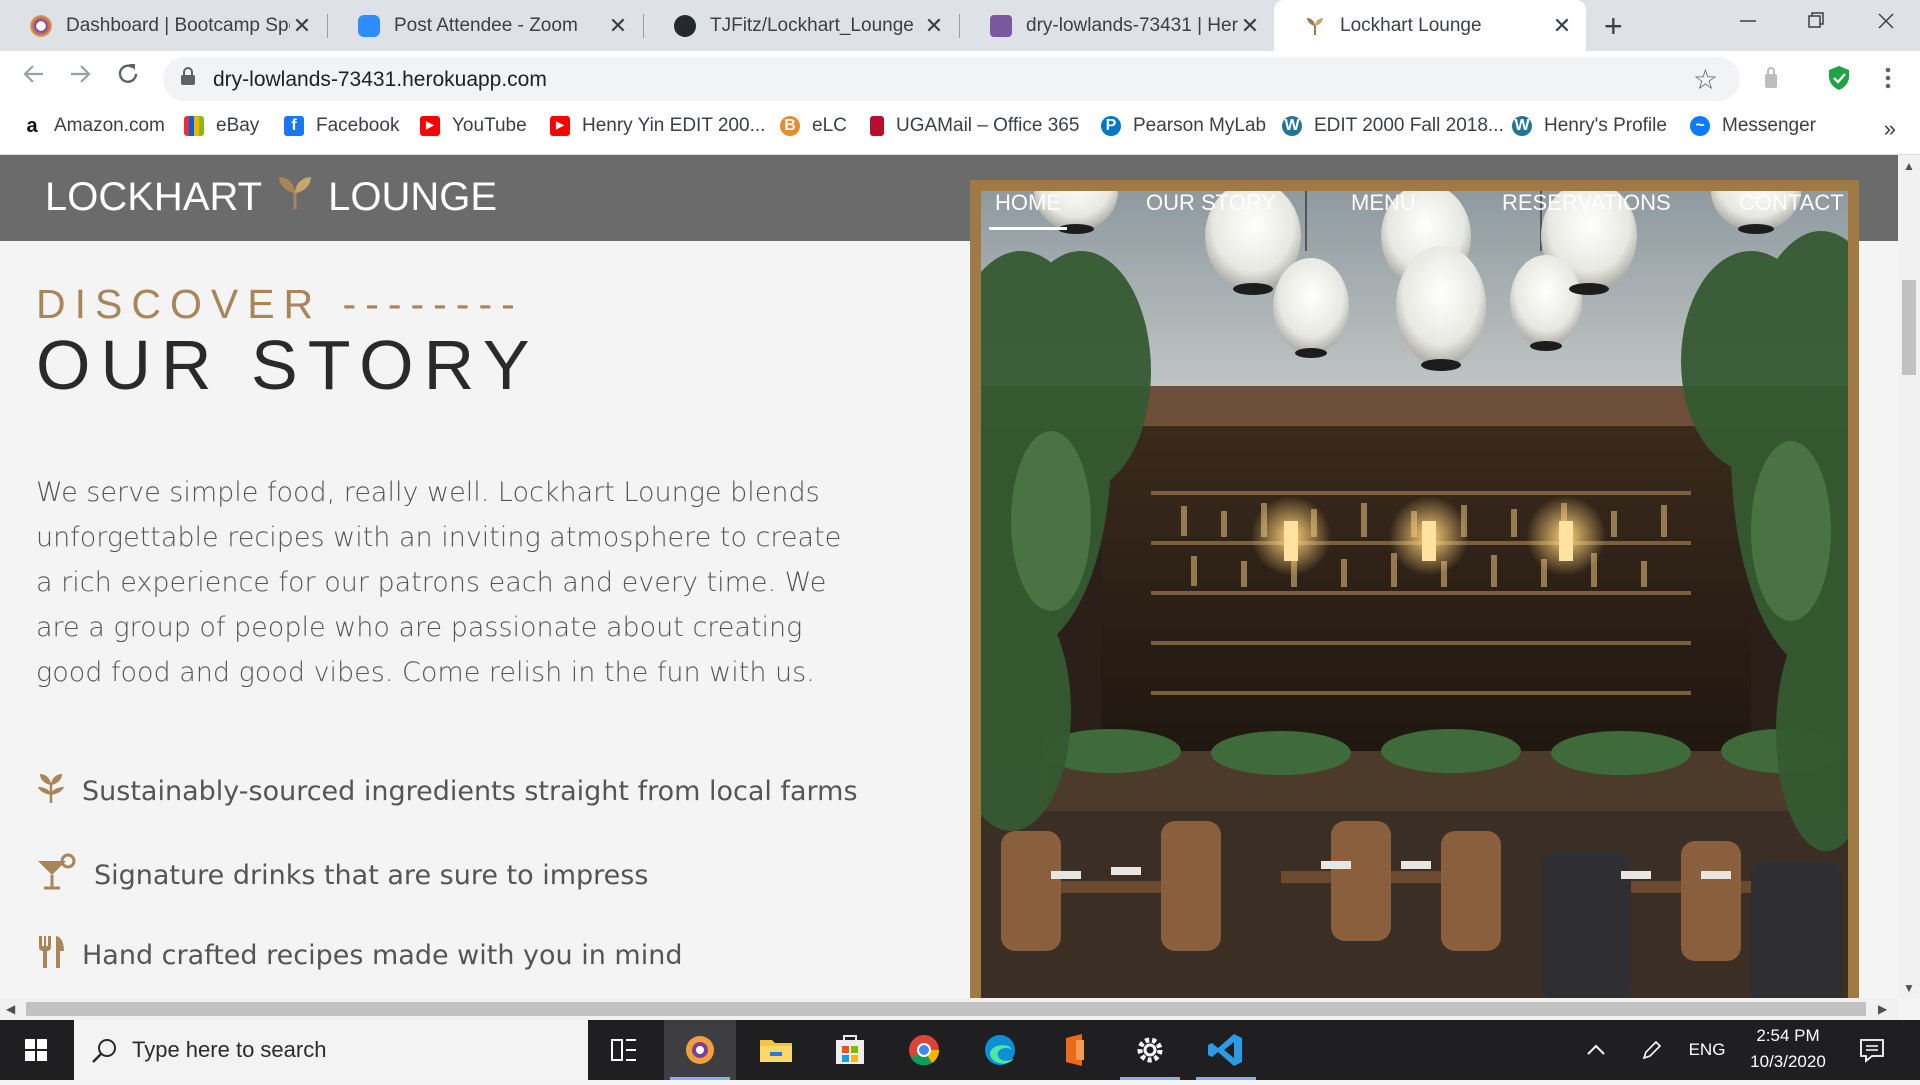  I want to click on notification-icon, so click(1872, 1051).